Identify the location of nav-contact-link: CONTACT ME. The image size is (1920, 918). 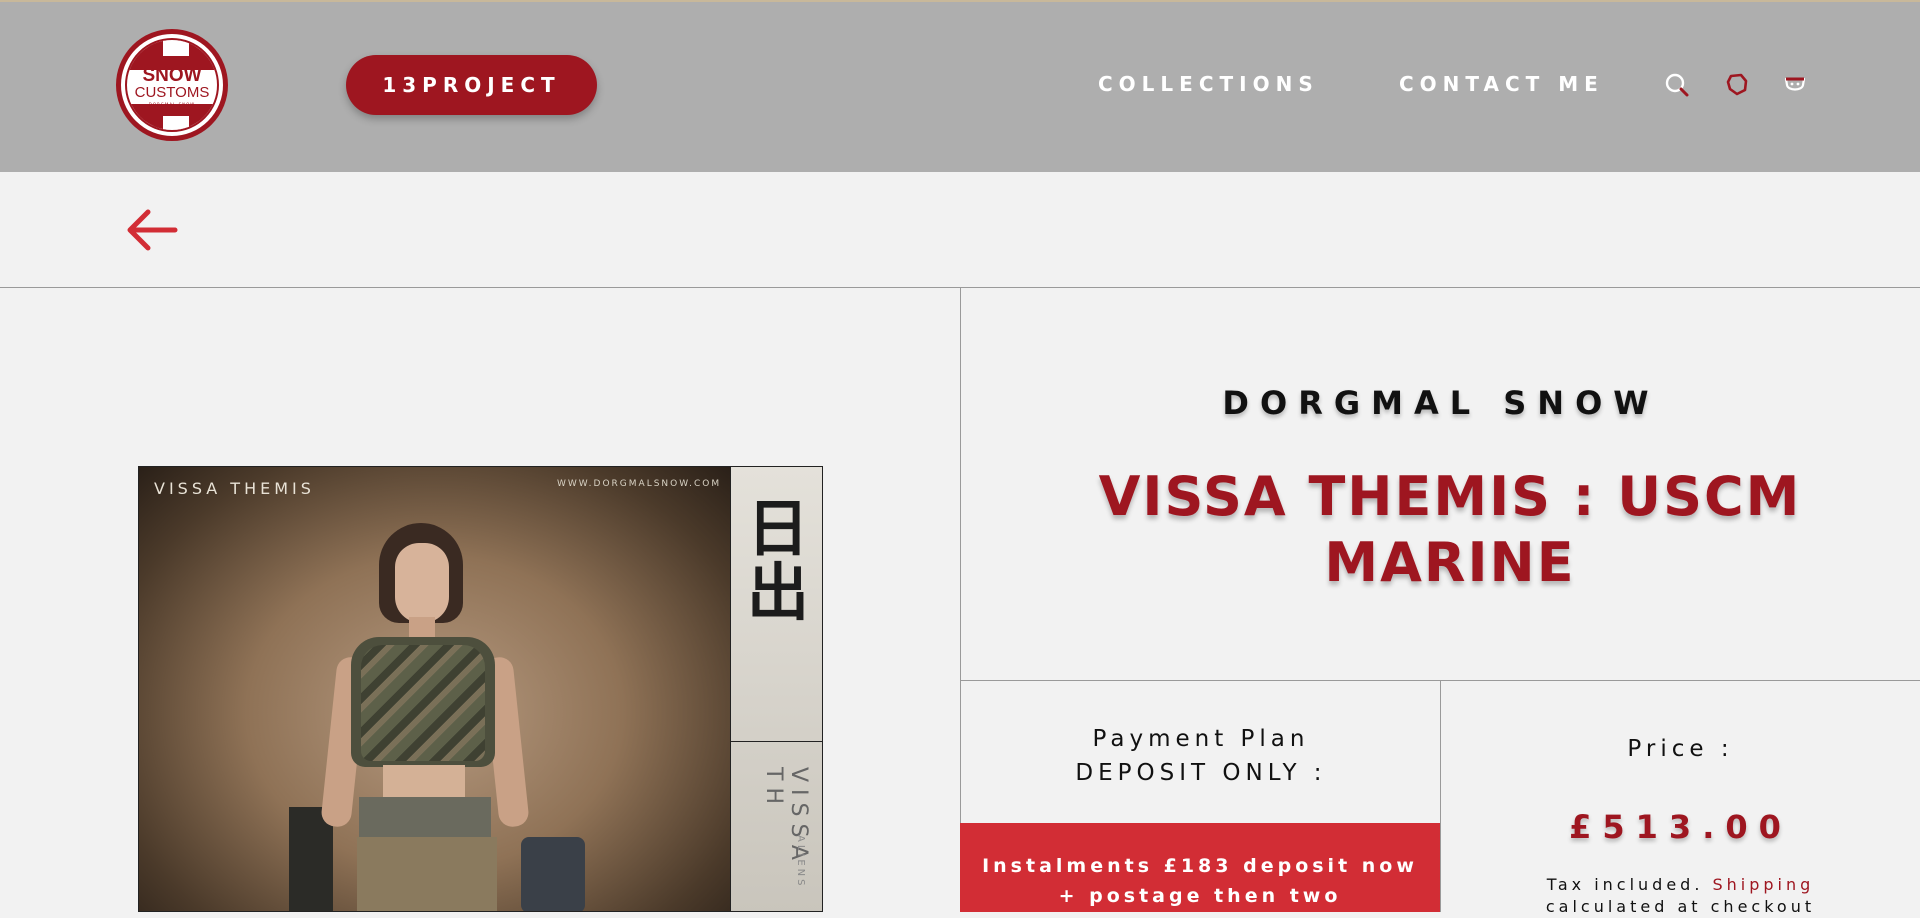
(1501, 84).